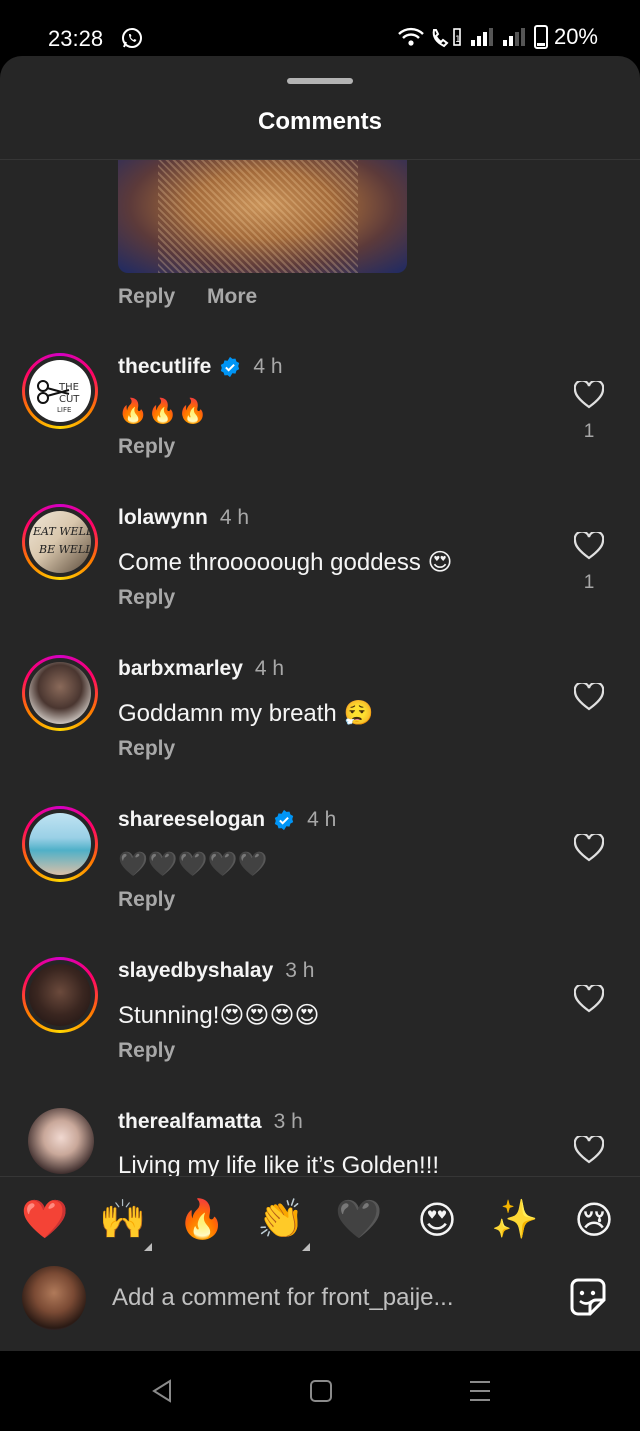 Image resolution: width=640 pixels, height=1431 pixels. Describe the element at coordinates (162, 1391) in the screenshot. I see `back-icon` at that location.